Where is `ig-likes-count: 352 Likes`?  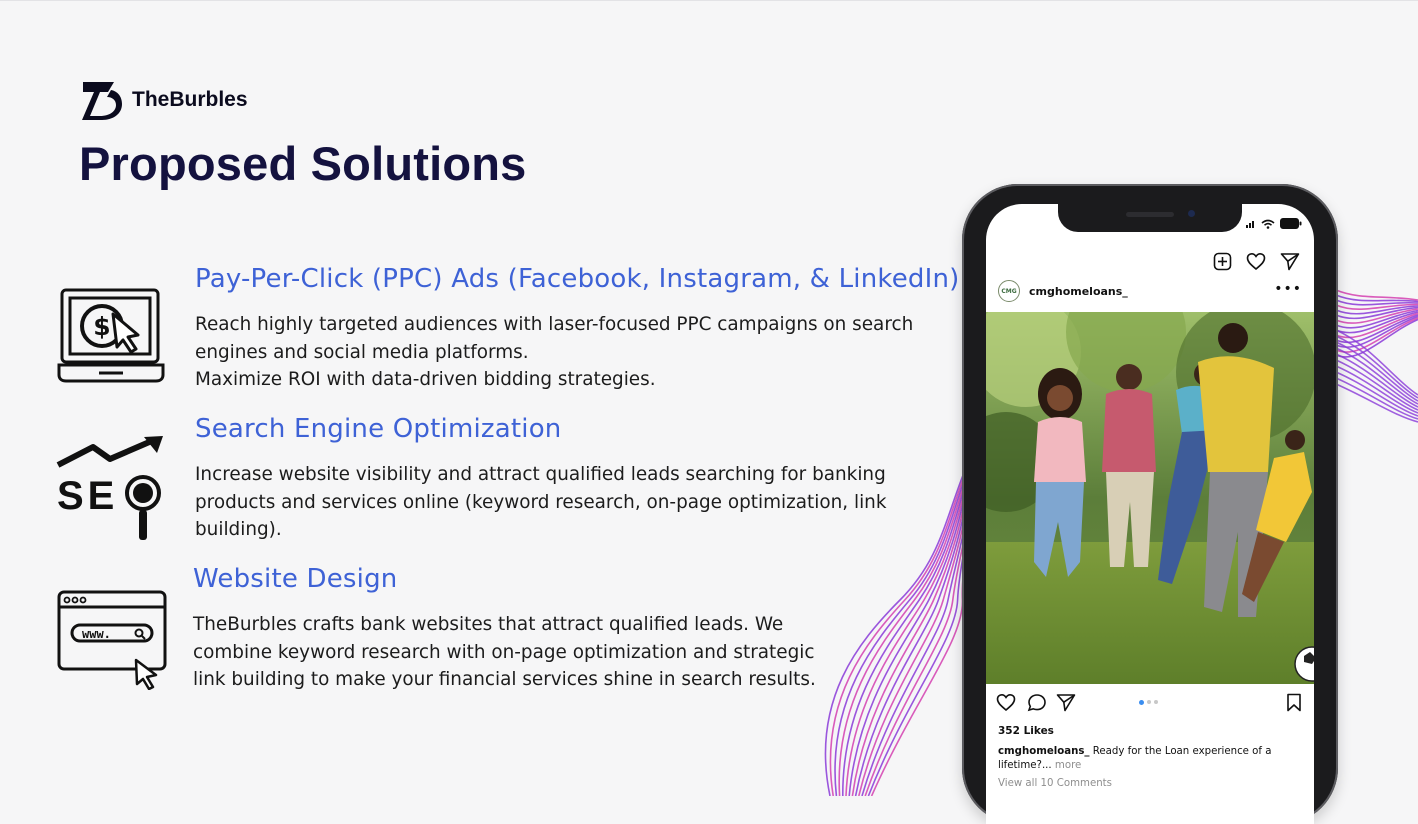 ig-likes-count: 352 Likes is located at coordinates (1026, 731).